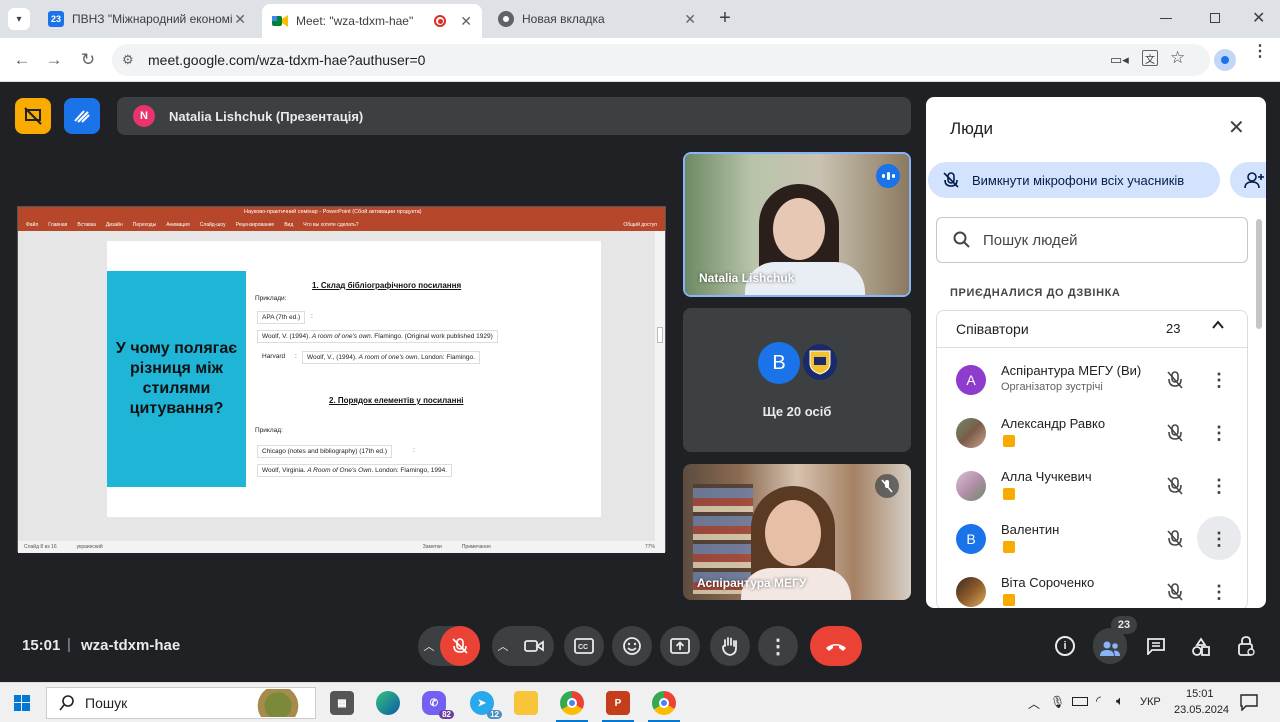 This screenshot has height=722, width=1280. Describe the element at coordinates (32, 225) in the screenshot. I see `ribbon-tab: Файл` at that location.